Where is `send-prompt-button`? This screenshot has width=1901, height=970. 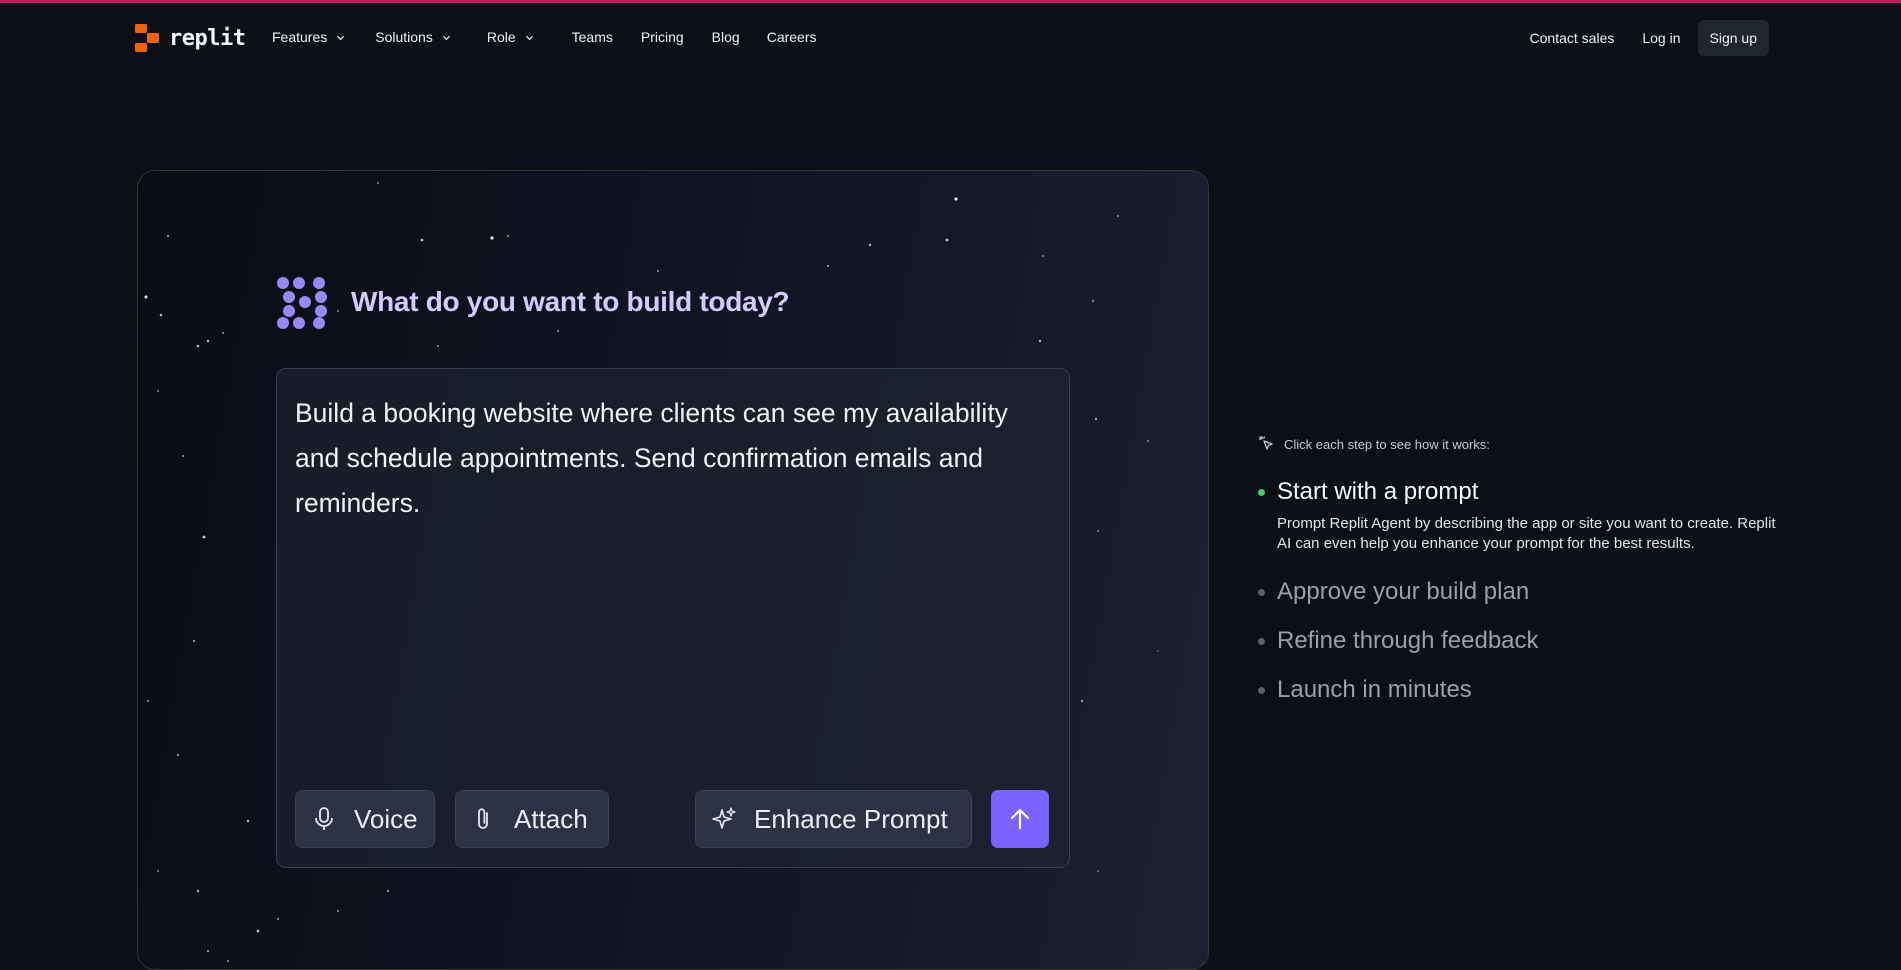
send-prompt-button is located at coordinates (1020, 819).